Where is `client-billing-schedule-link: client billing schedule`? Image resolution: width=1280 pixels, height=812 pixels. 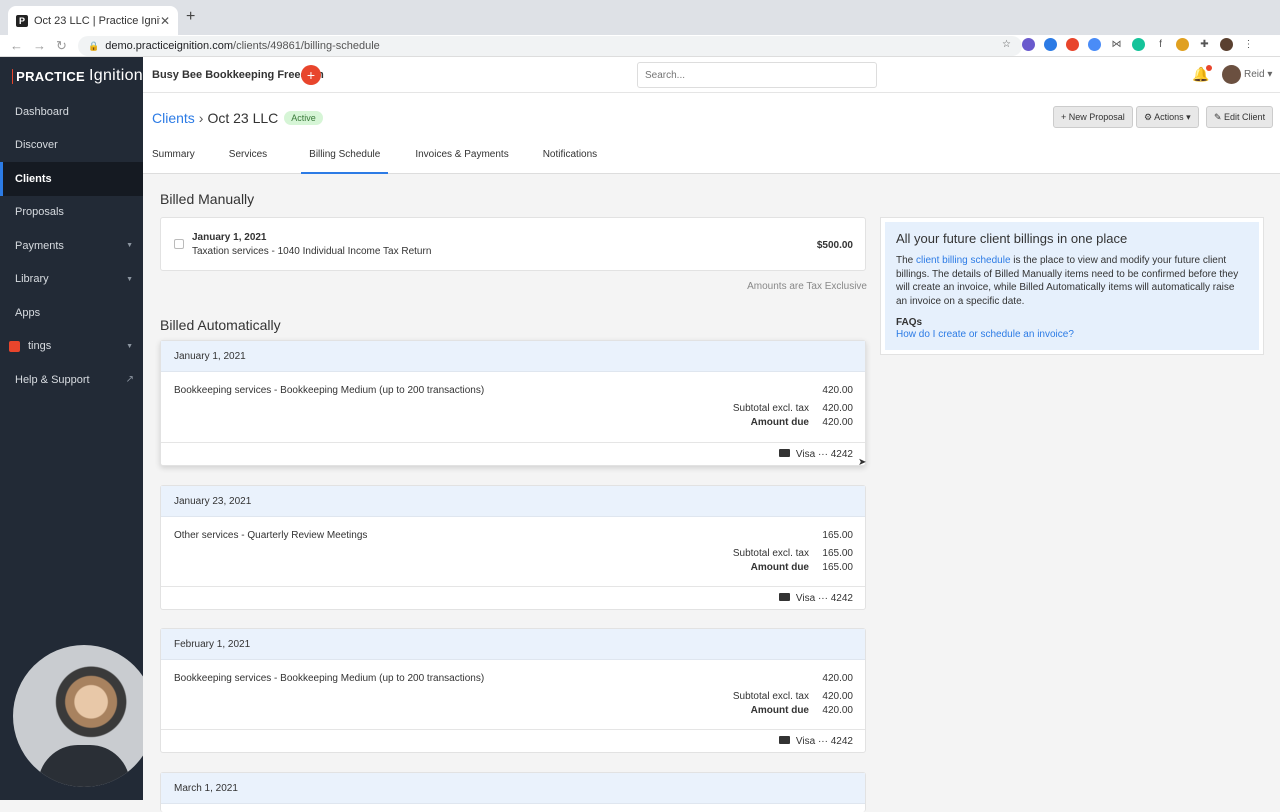
client-billing-schedule-link: client billing schedule is located at coordinates (963, 260).